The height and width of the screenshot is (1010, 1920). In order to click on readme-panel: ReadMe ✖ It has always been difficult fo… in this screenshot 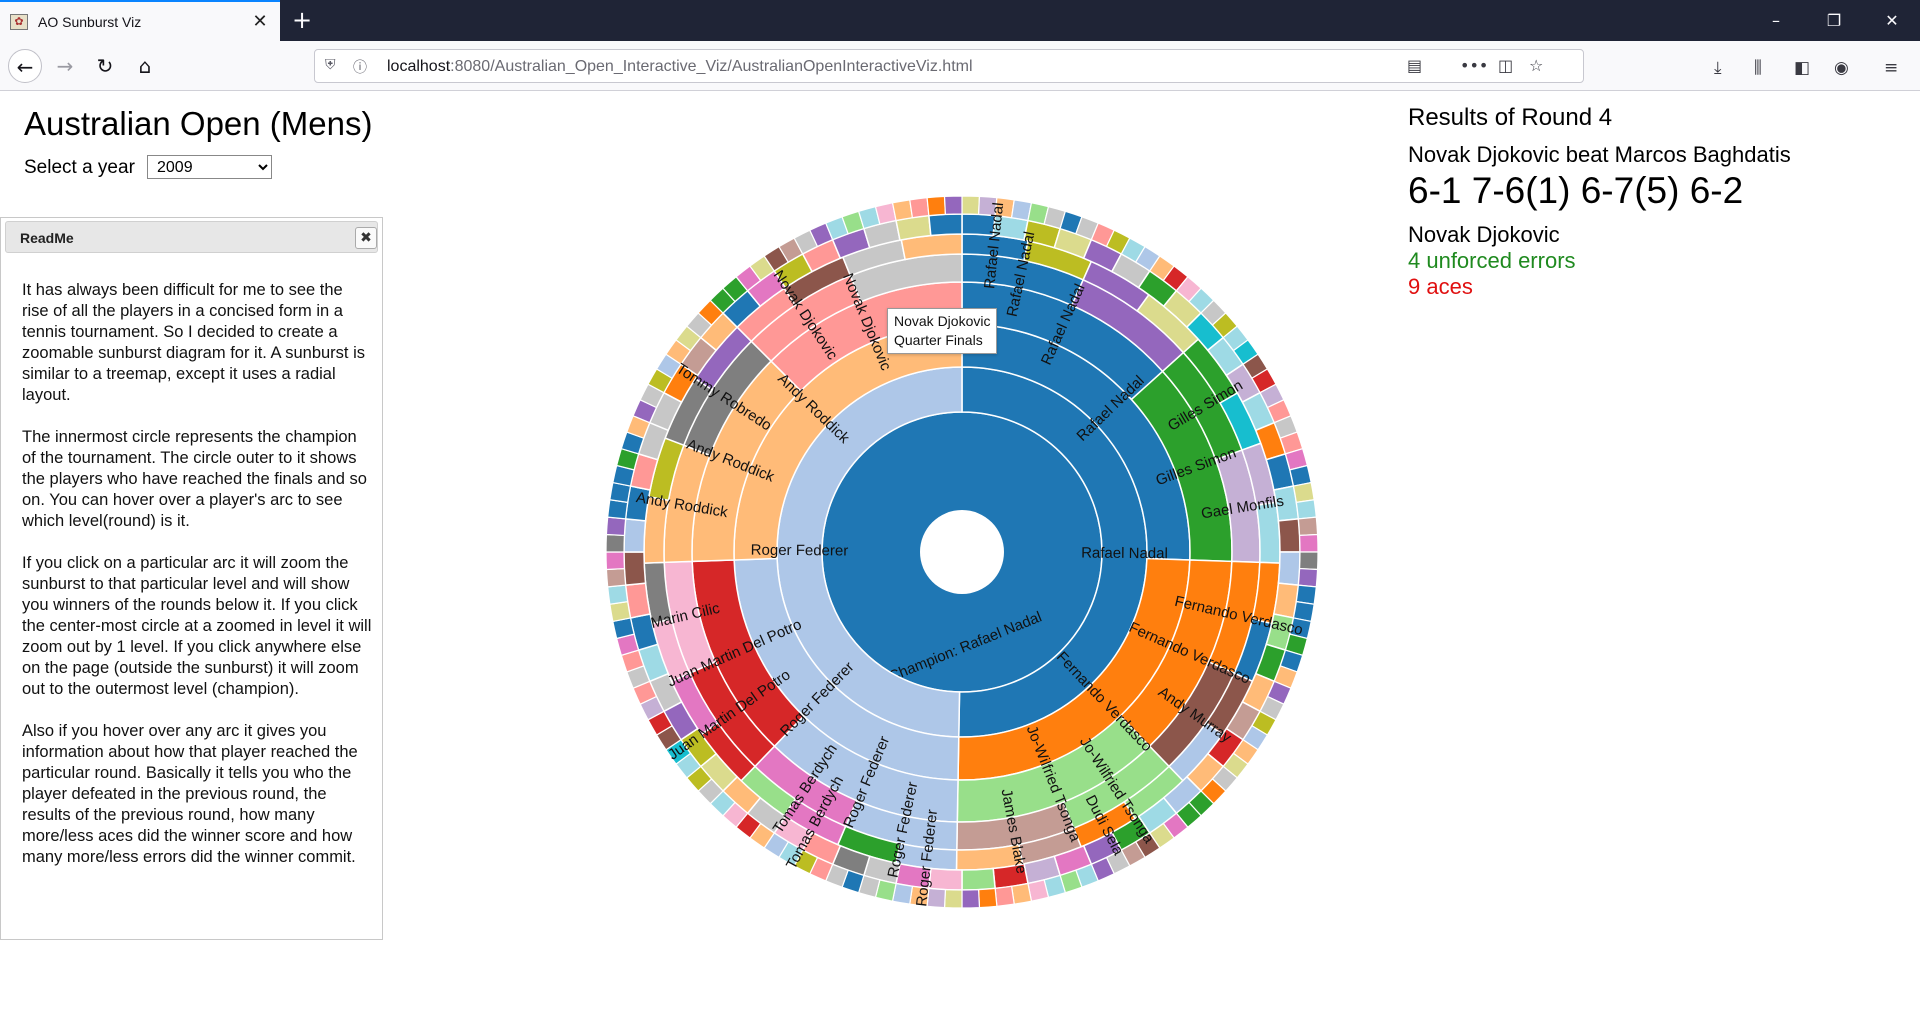, I will do `click(191, 578)`.